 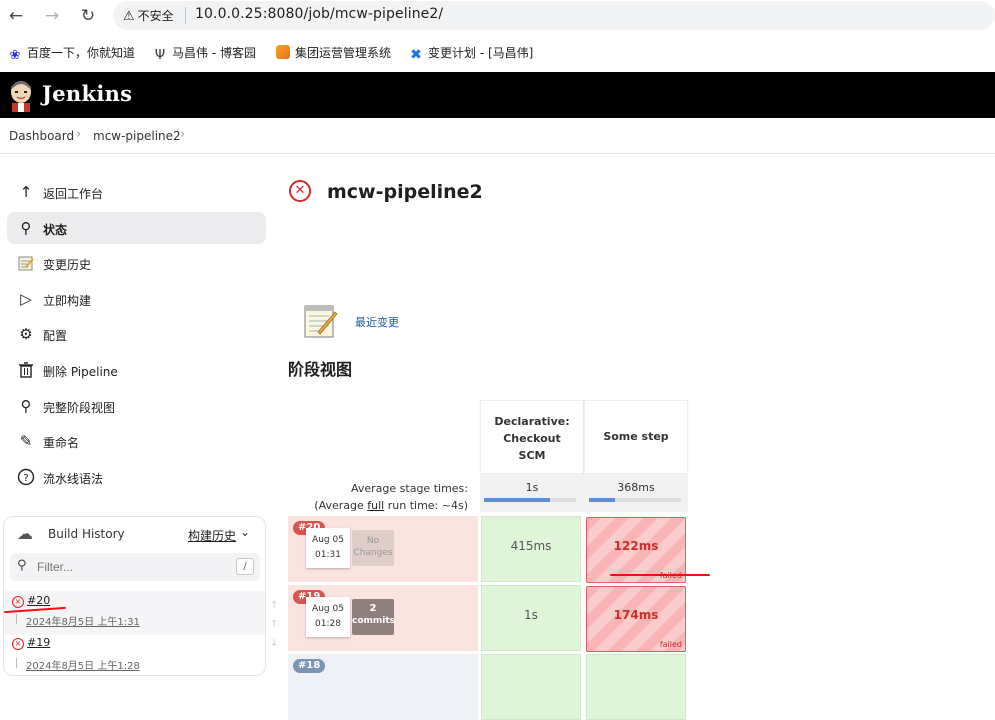 What do you see at coordinates (373, 548) in the screenshot?
I see `run-changes: No Changes` at bounding box center [373, 548].